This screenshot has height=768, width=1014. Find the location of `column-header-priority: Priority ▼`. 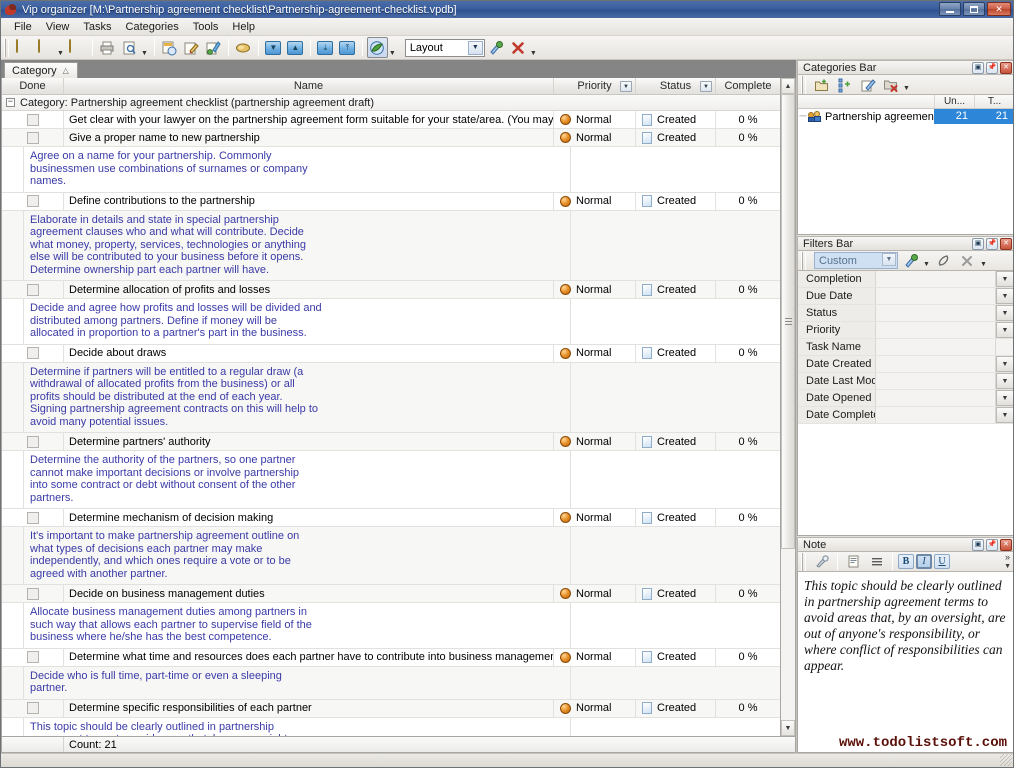

column-header-priority: Priority ▼ is located at coordinates (595, 86).